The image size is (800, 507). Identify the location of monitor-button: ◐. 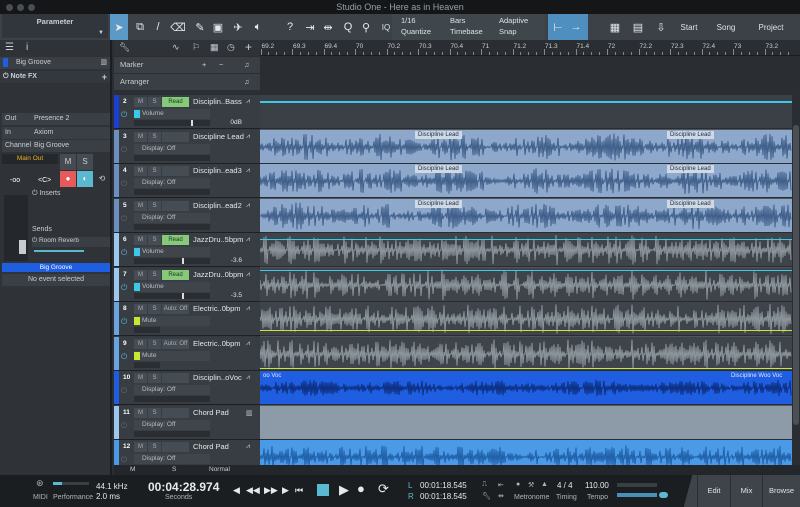
(85, 179).